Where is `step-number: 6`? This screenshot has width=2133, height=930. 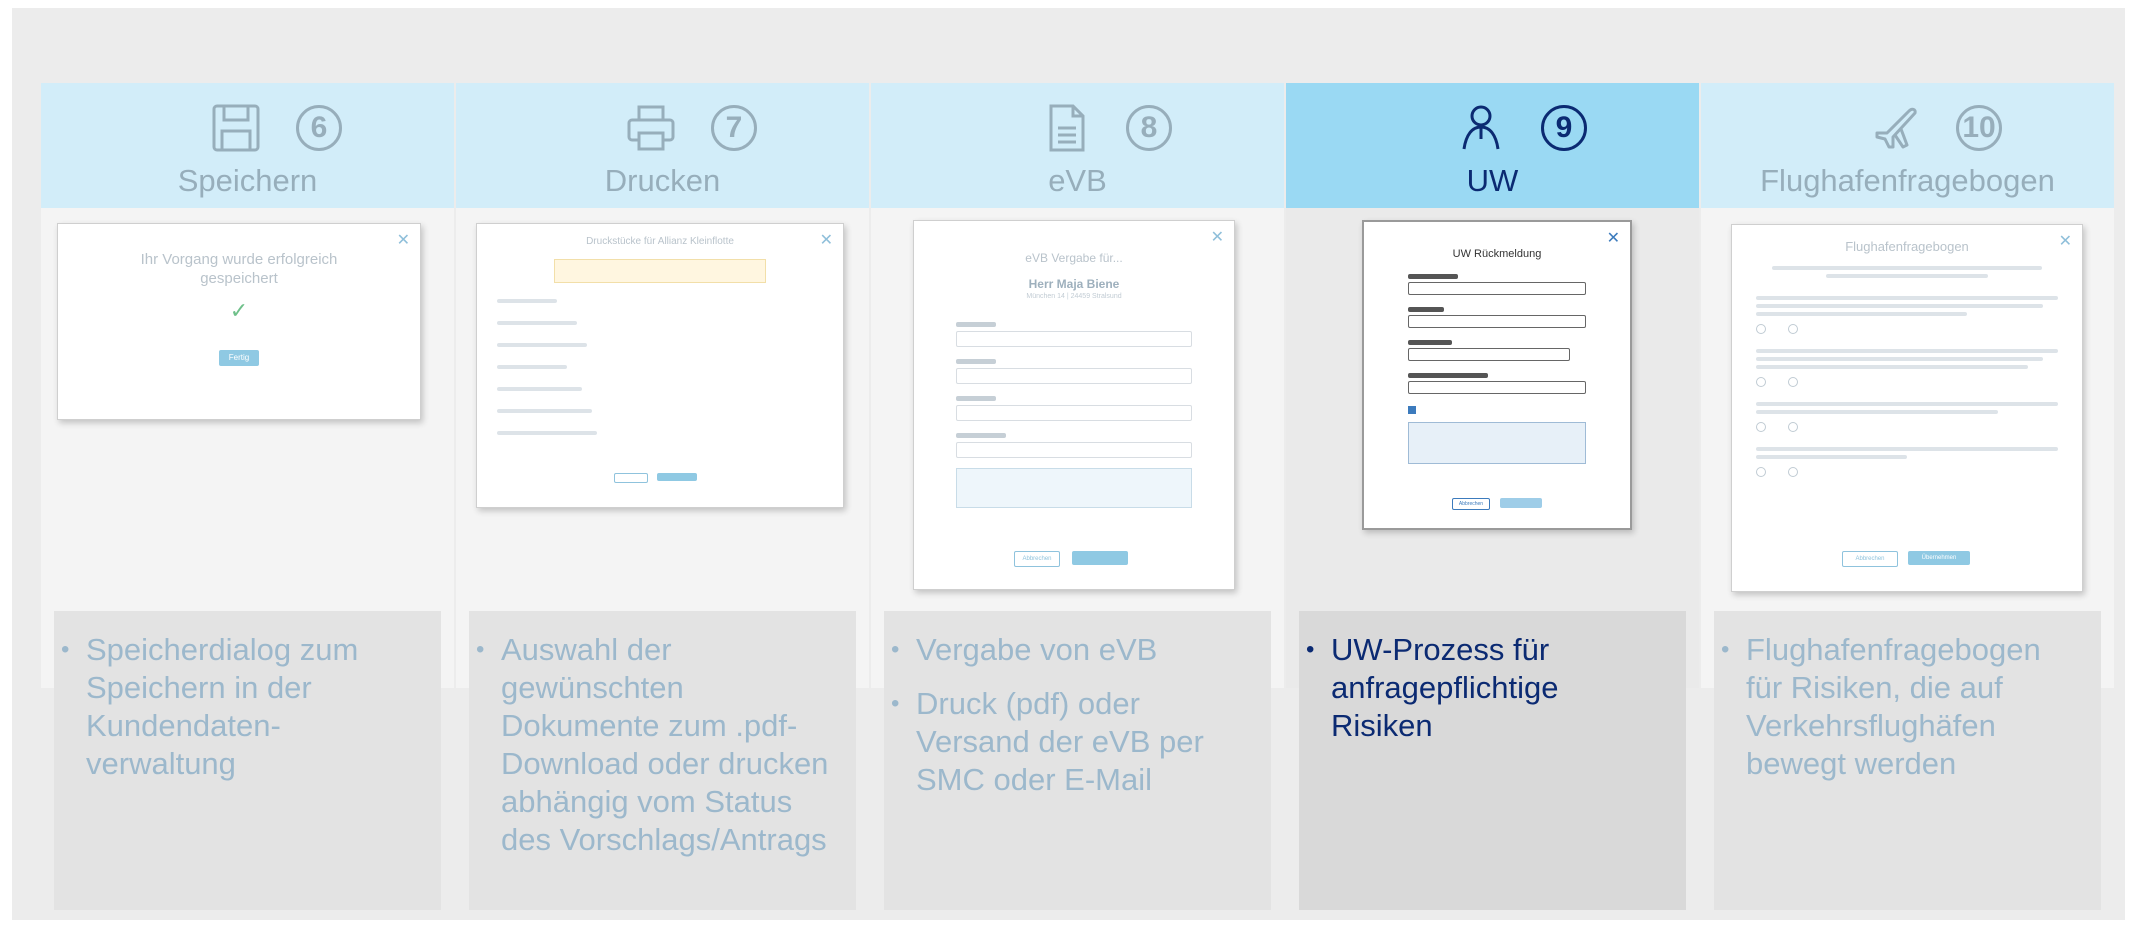
step-number: 6 is located at coordinates (319, 128).